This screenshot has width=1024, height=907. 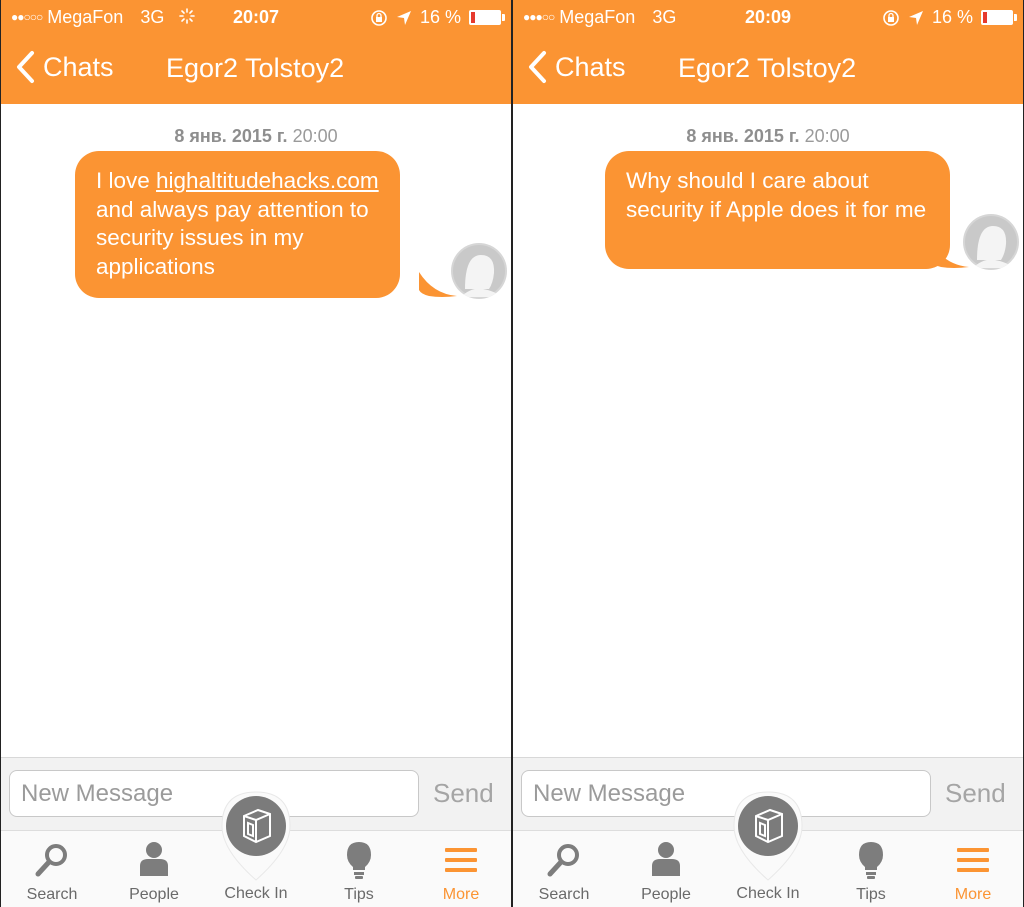 I want to click on status-bar: ●●○○○ MegaFon 3G 20:07 16 %, so click(x=258, y=18).